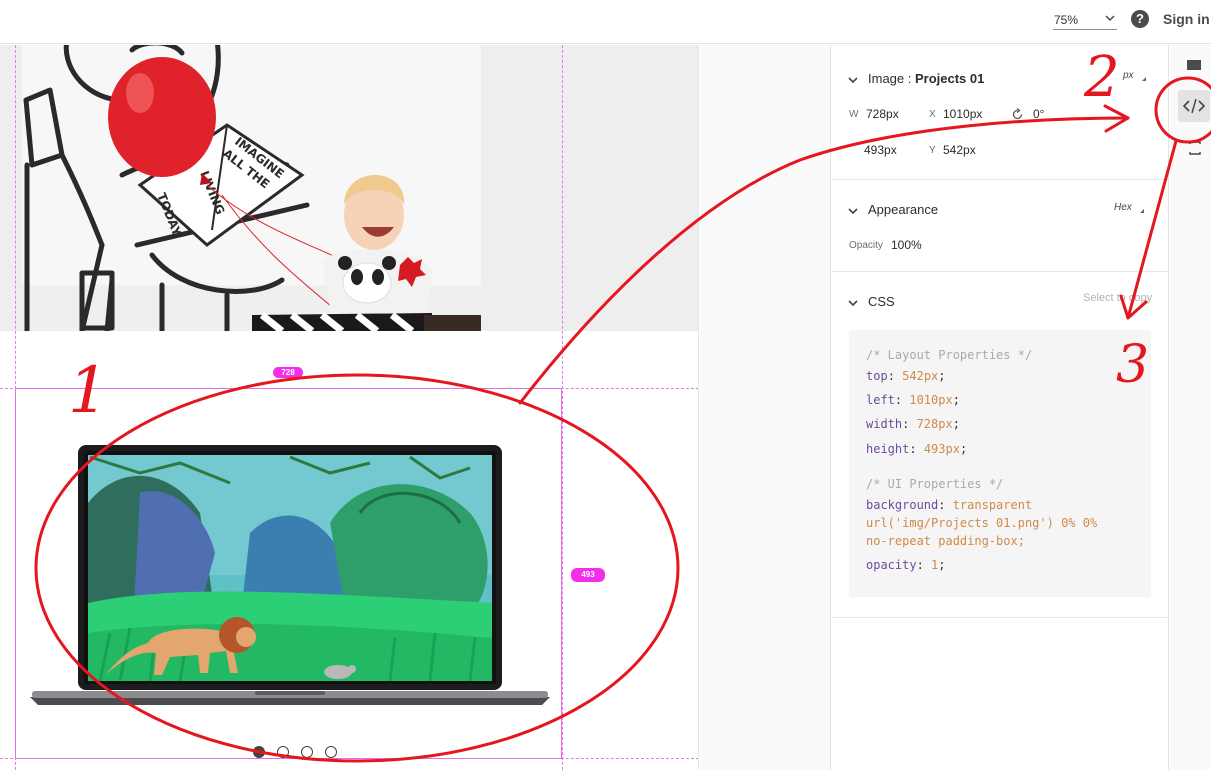  Describe the element at coordinates (932, 114) in the screenshot. I see `x-label: X` at that location.